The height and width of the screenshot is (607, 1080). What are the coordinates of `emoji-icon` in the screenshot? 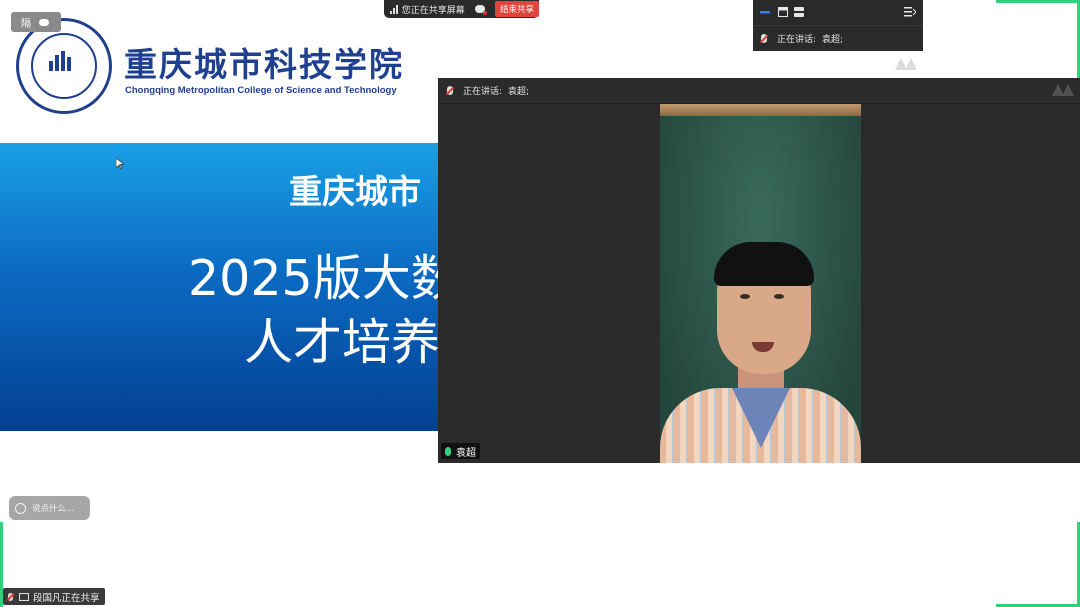 It's located at (20, 508).